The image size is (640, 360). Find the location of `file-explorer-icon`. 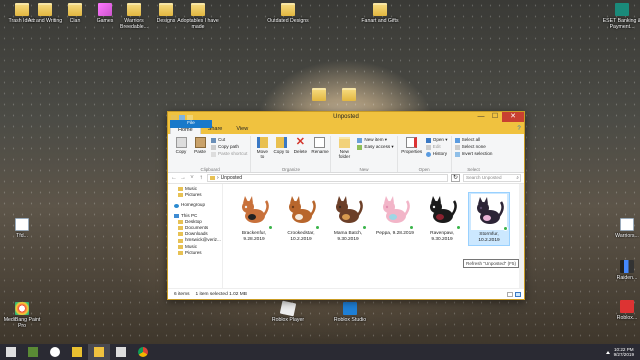

file-explorer-icon is located at coordinates (99, 352).